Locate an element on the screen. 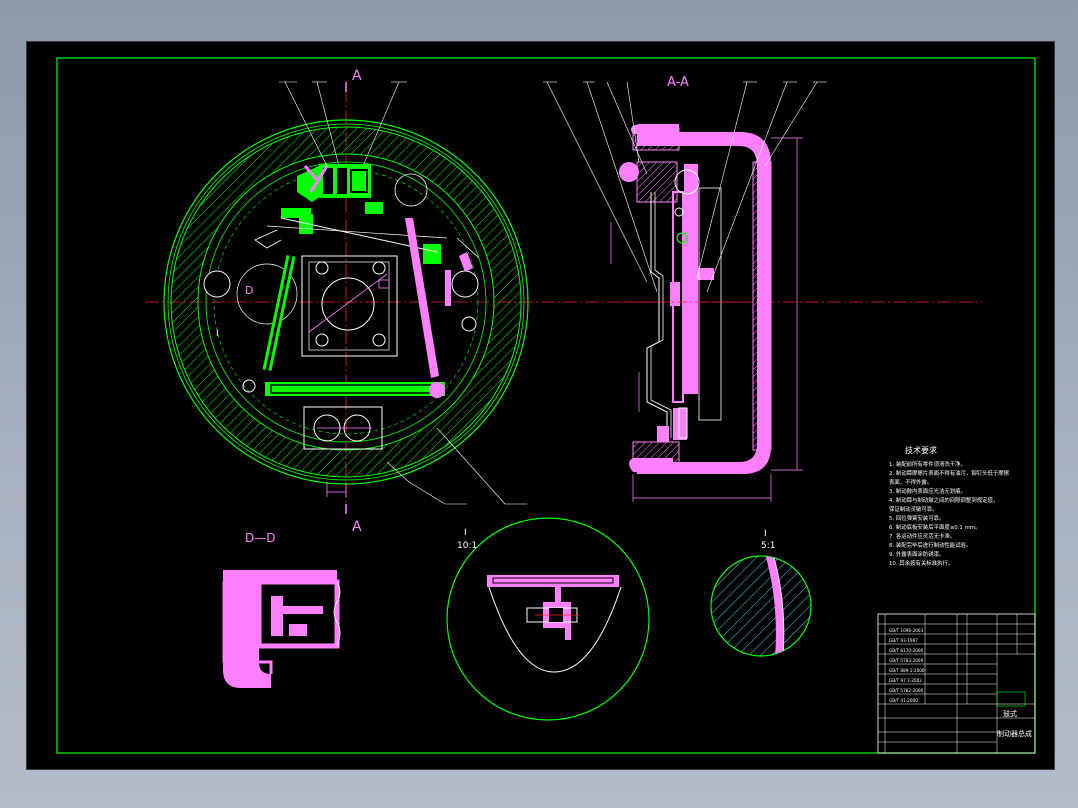 This screenshot has width=1078, height=808. section-view is located at coordinates (685, 291).